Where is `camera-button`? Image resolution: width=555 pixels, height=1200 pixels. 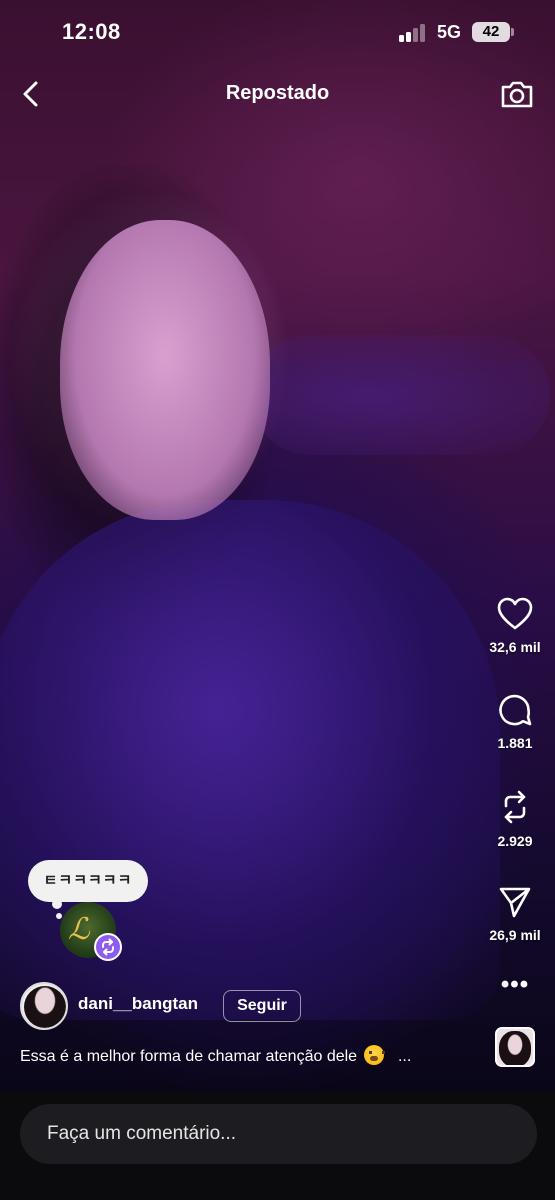
camera-button is located at coordinates (517, 94).